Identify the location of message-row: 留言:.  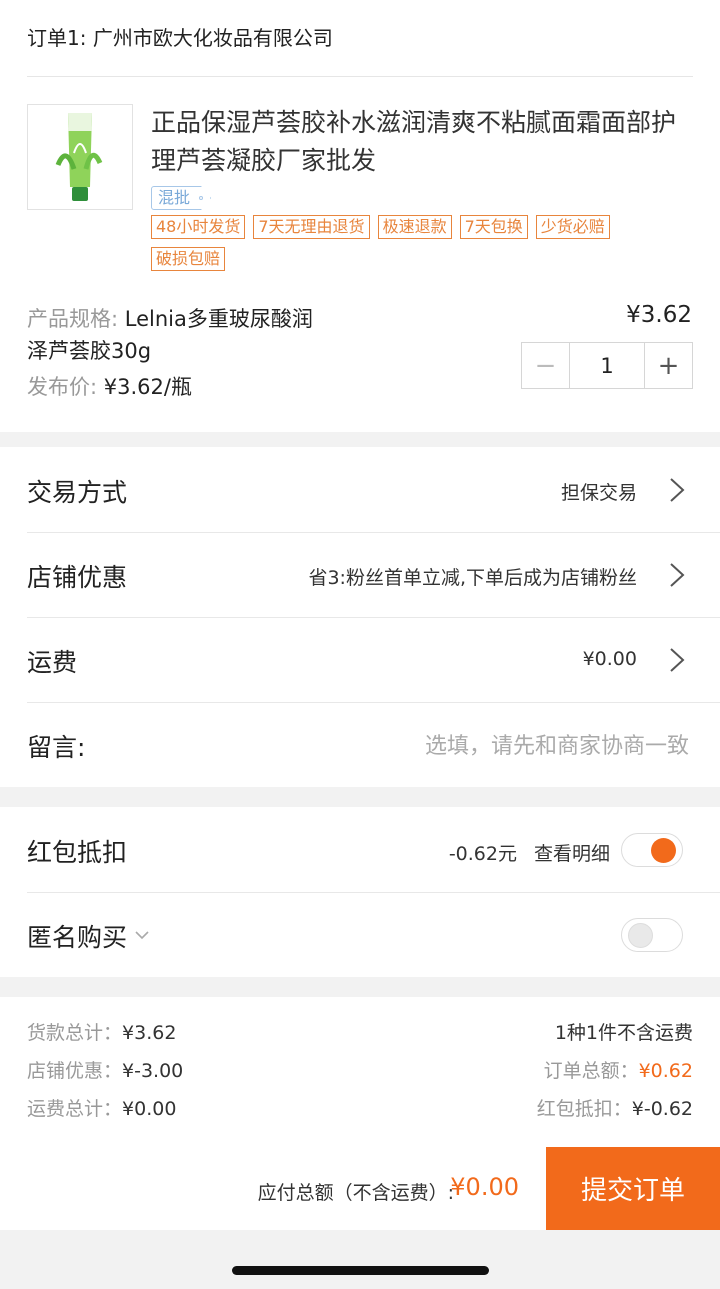
(360, 744).